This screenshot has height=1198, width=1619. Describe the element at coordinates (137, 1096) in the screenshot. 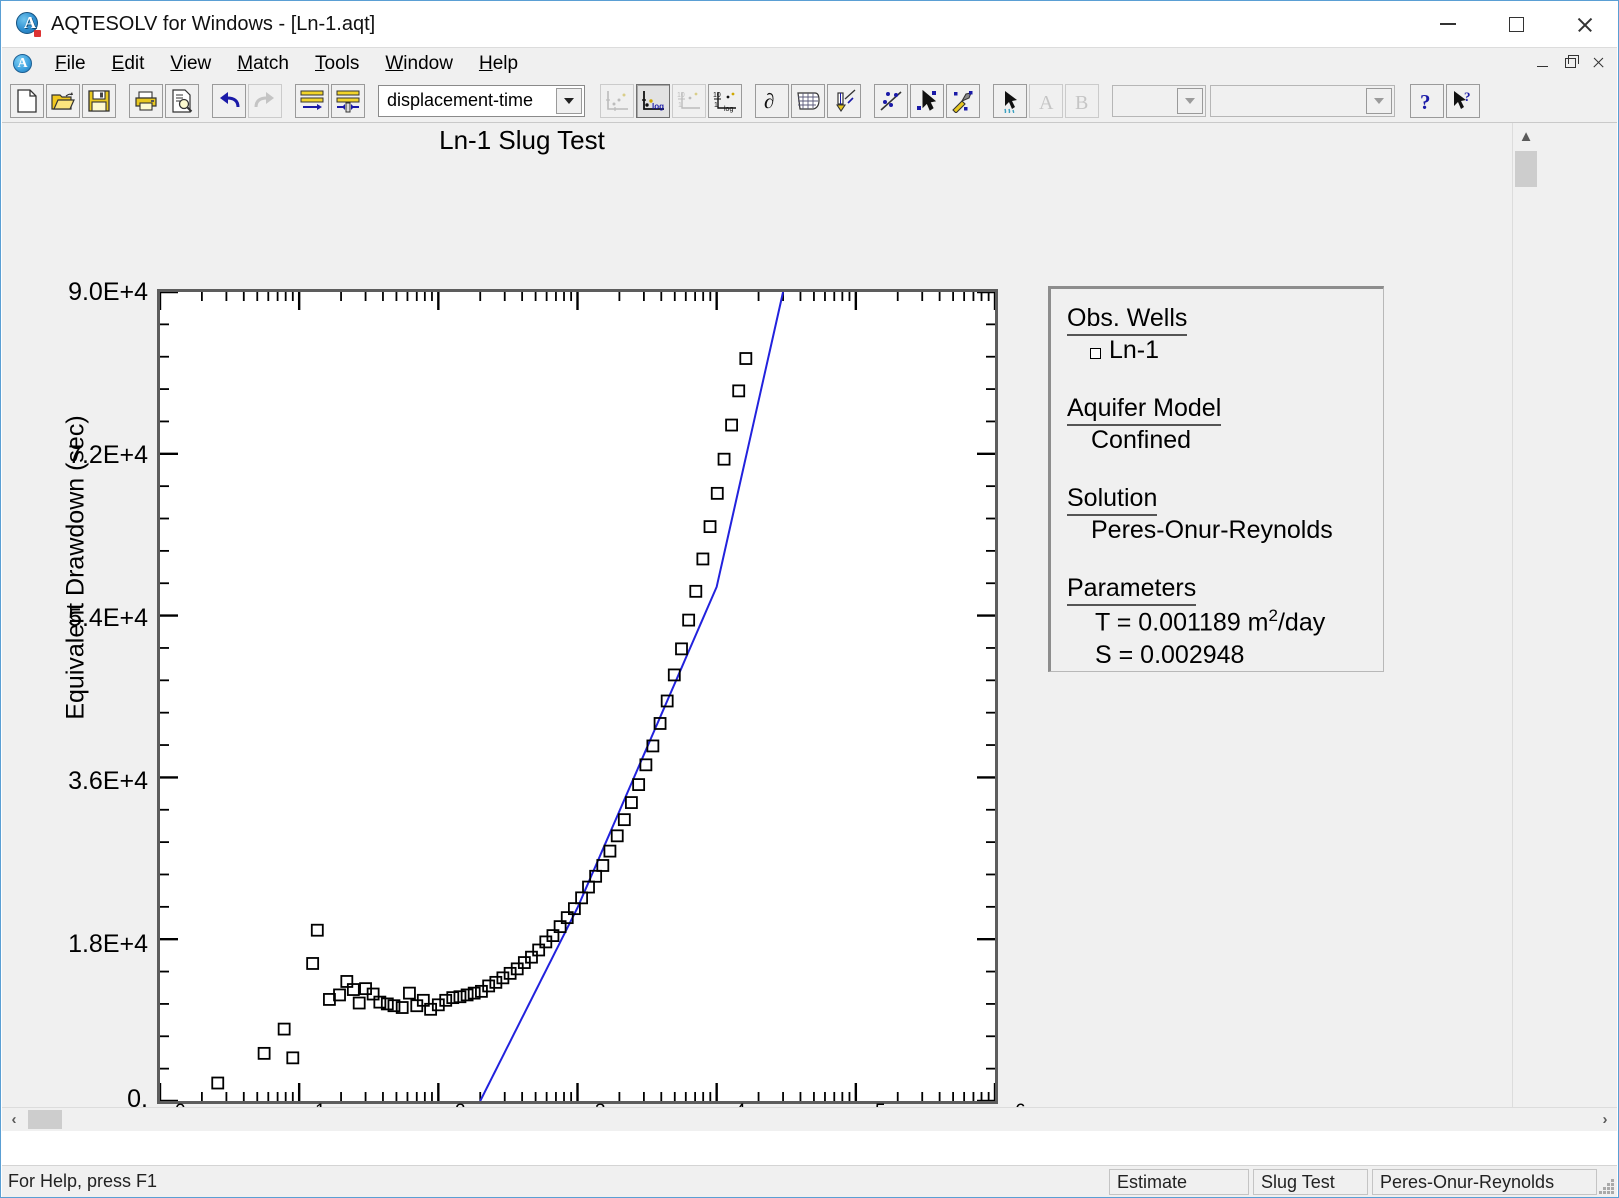

I see `y-tick-label: 0.` at that location.